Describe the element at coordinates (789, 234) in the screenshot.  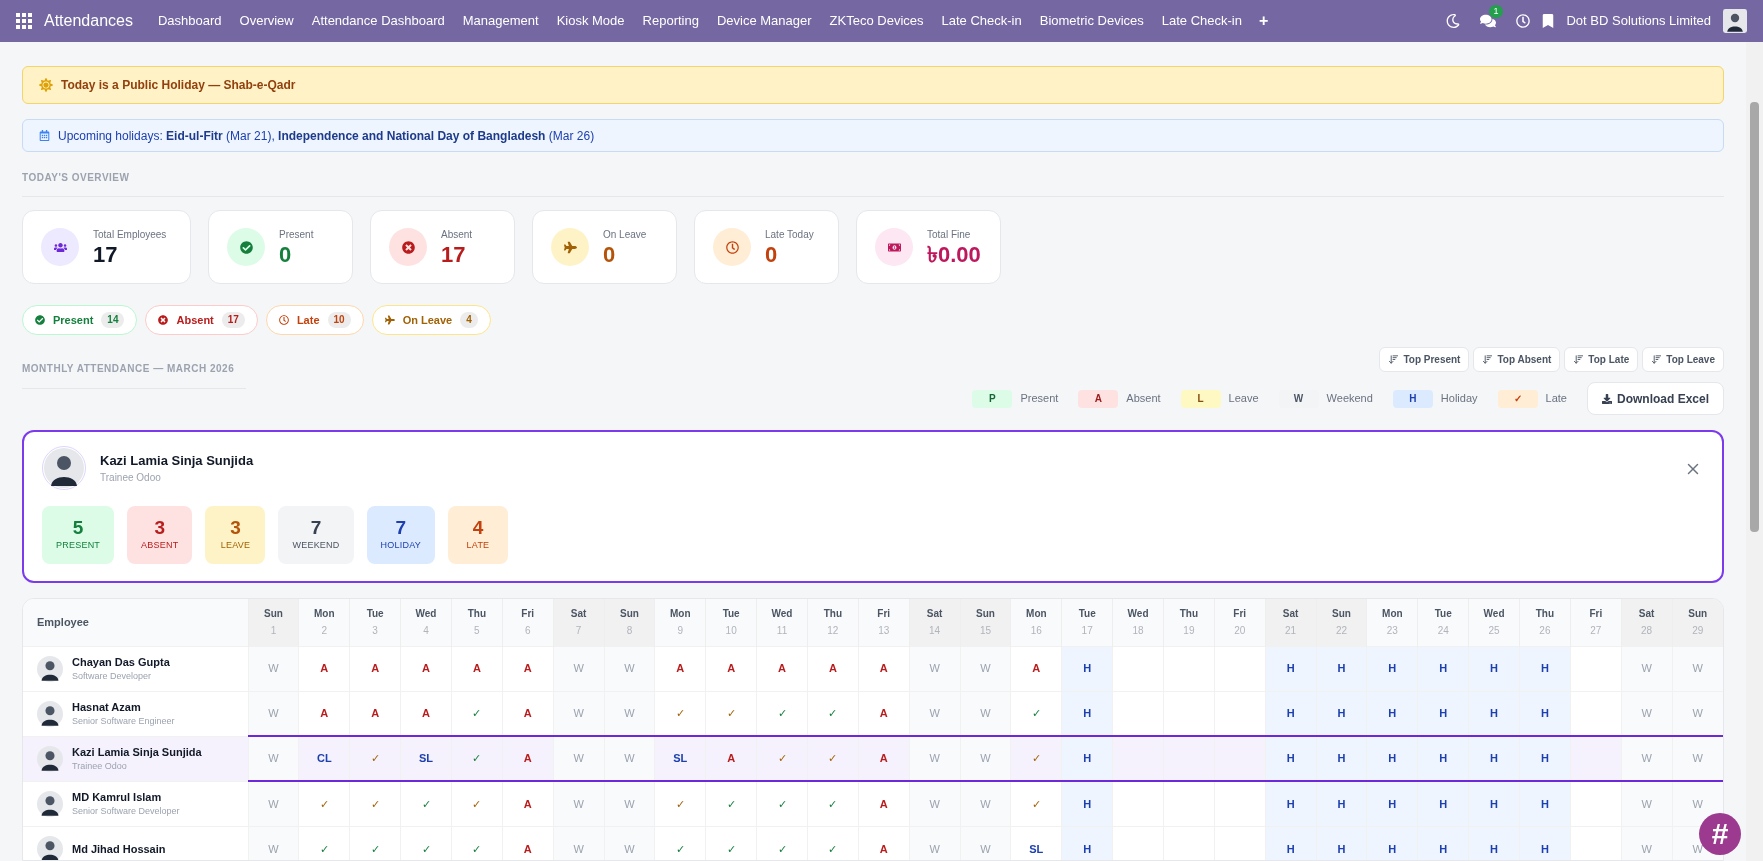
I see `stat-label: Late Today` at that location.